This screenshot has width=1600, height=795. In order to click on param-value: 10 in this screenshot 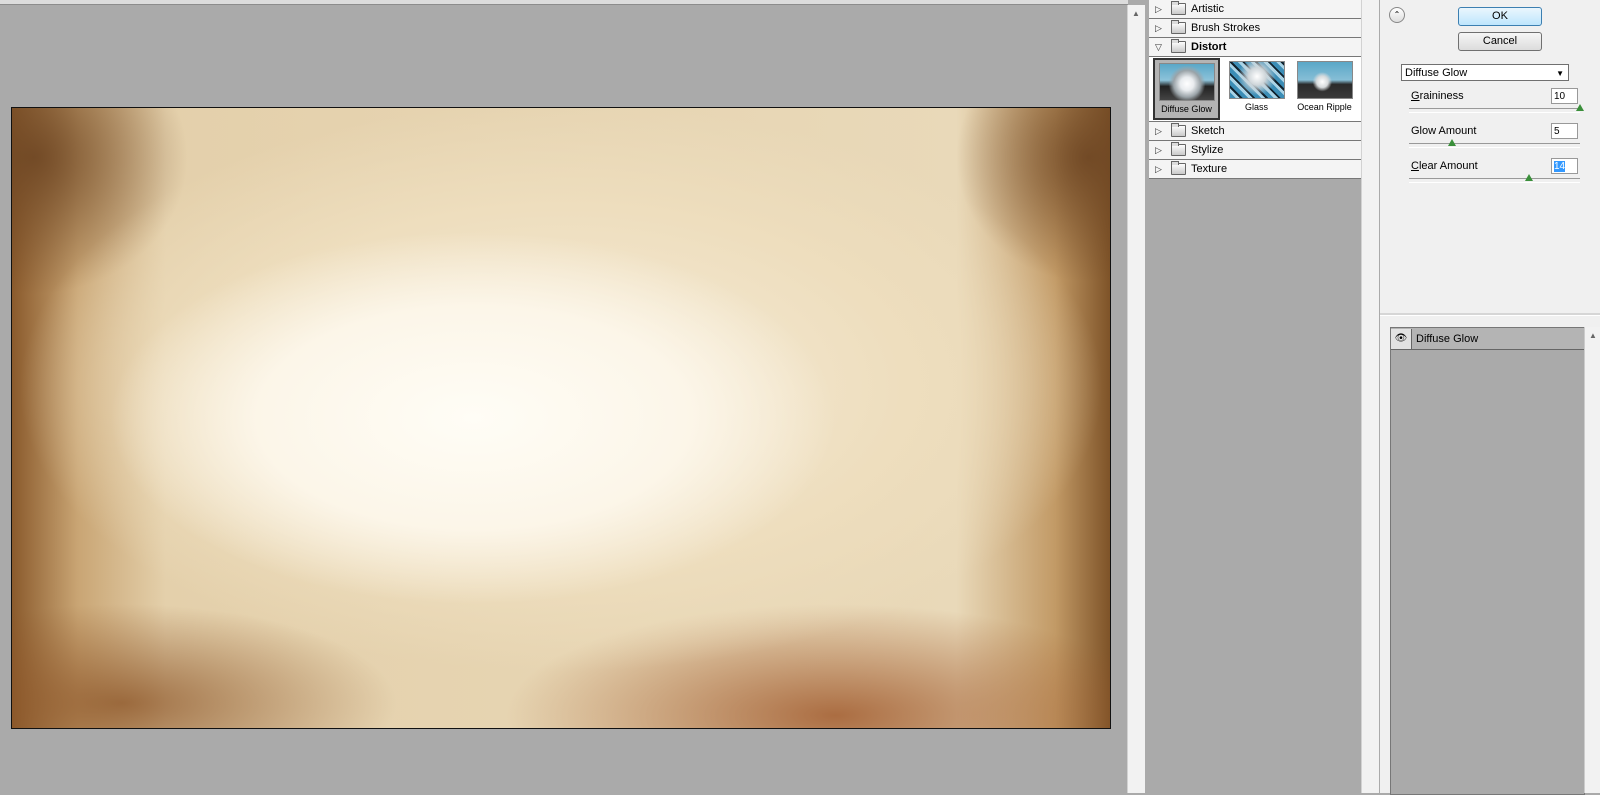, I will do `click(1560, 96)`.